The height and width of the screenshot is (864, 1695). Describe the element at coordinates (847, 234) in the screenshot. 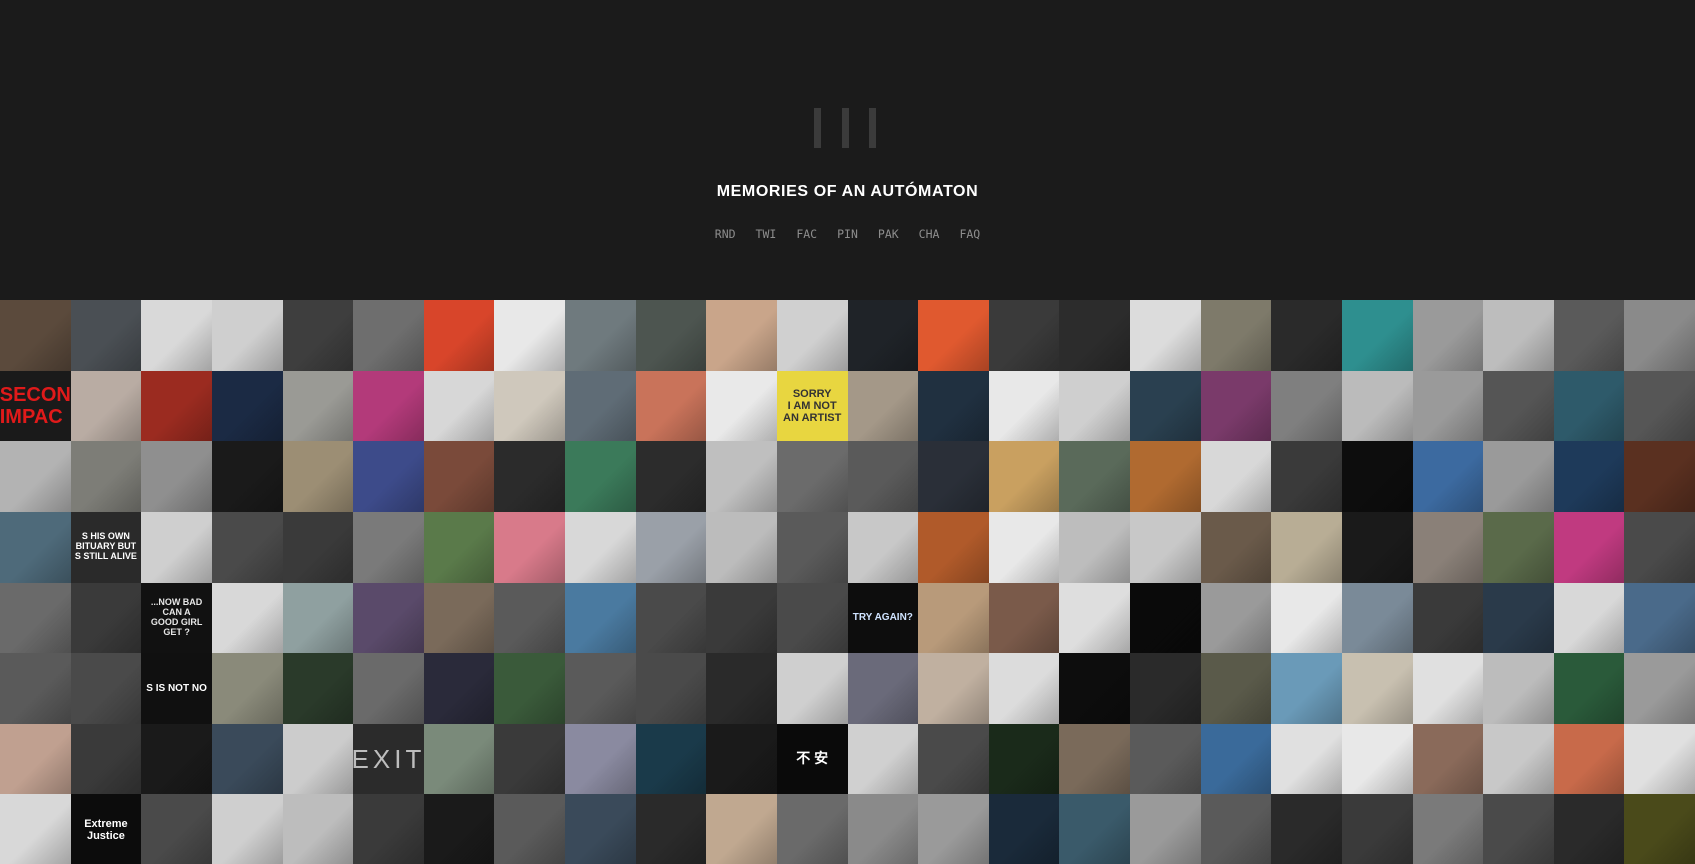

I see `nav-link-pin: PIN` at that location.